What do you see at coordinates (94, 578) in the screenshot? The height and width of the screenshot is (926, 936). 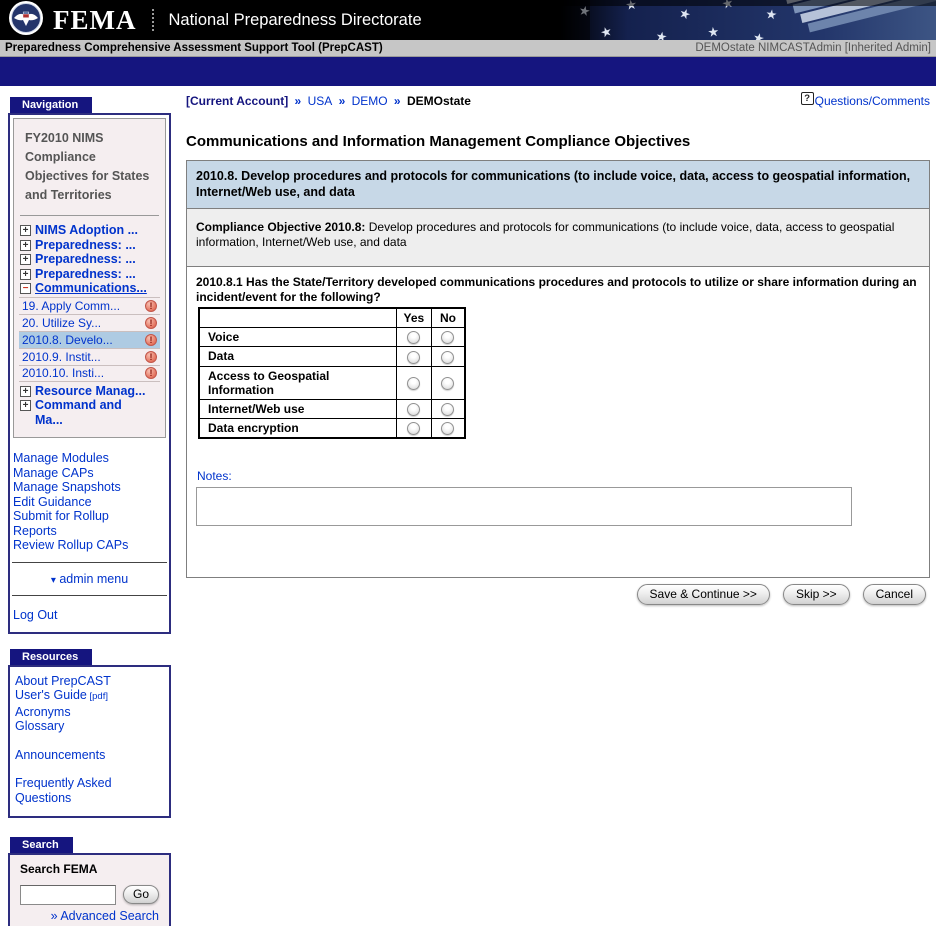 I see `admin-menu-label: admin menu` at bounding box center [94, 578].